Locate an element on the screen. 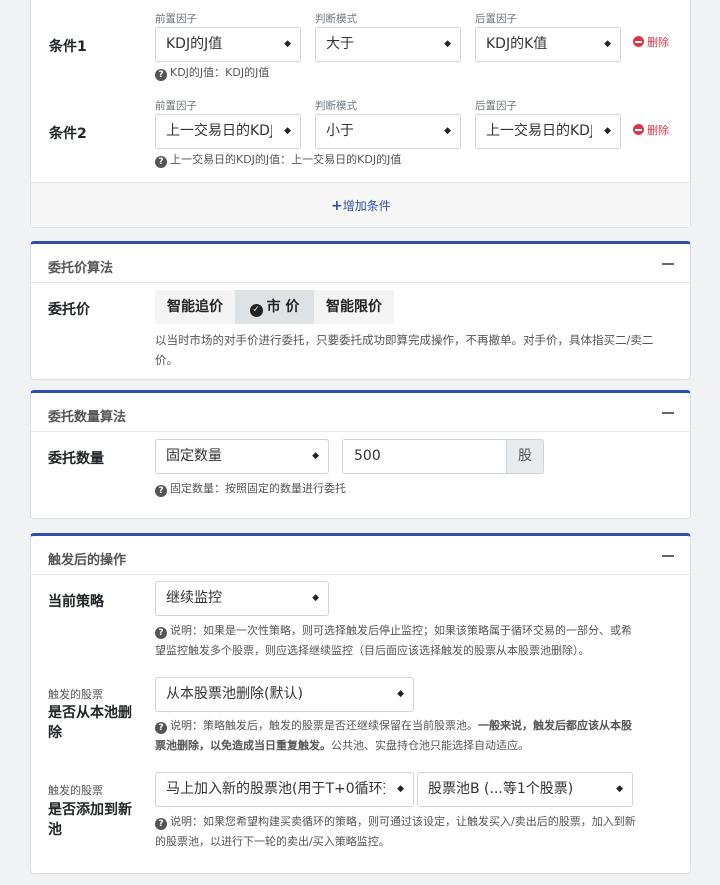 The width and height of the screenshot is (720, 885). add-label: 是否添加到新 池 is located at coordinates (90, 820).